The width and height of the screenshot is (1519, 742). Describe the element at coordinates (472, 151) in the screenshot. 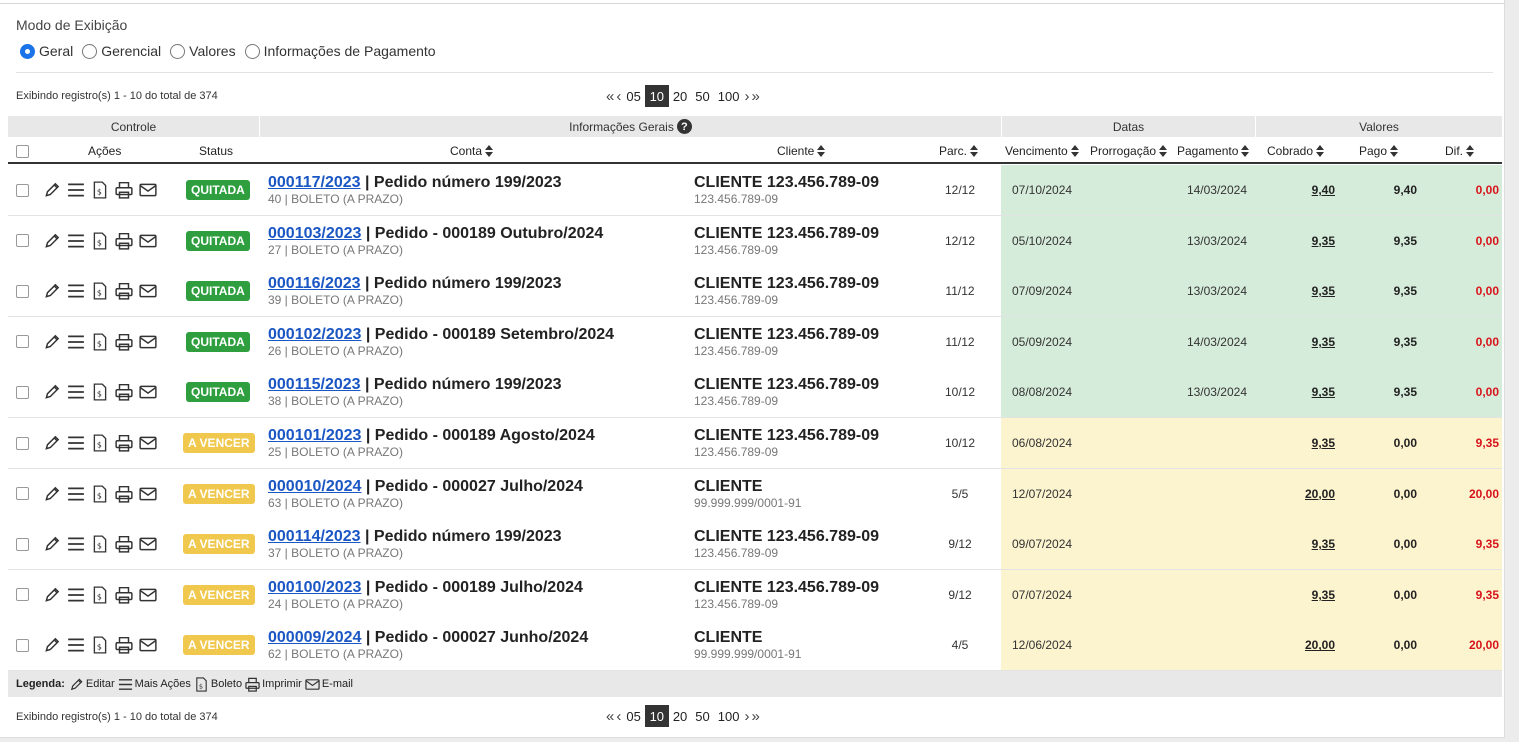

I see `col-conta: Conta` at that location.